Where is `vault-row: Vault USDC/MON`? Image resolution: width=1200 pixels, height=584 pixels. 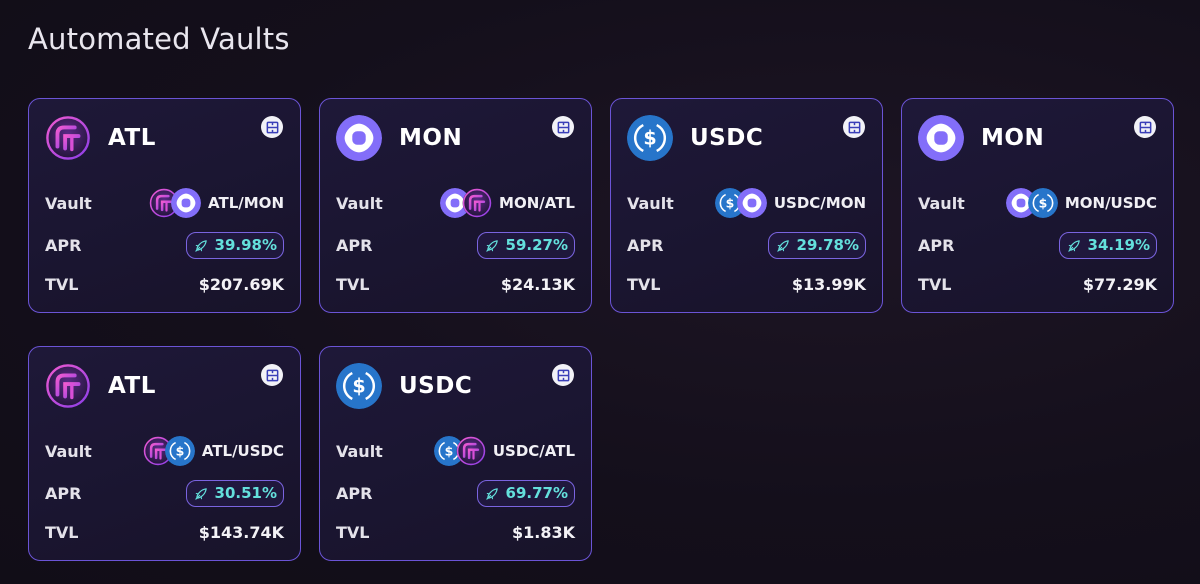
vault-row: Vault USDC/MON is located at coordinates (746, 203).